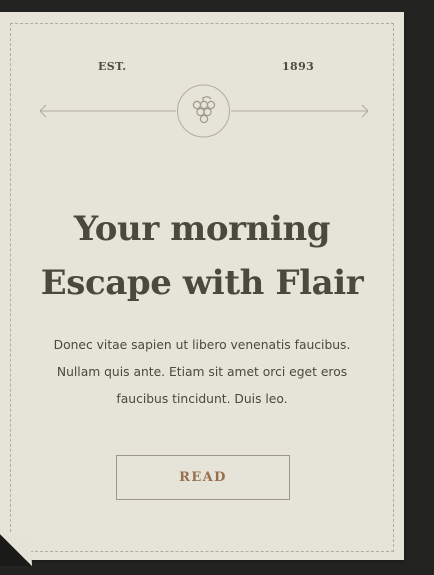 Image resolution: width=434 pixels, height=575 pixels. I want to click on ornament-divider, so click(204, 111).